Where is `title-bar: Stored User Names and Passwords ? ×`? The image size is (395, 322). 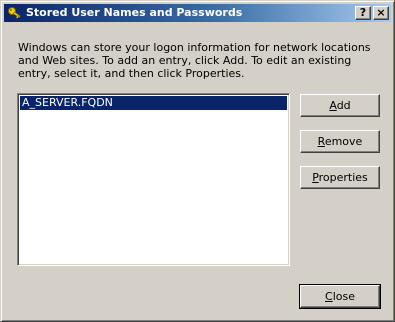
title-bar: Stored User Names and Passwords ? × is located at coordinates (197, 13).